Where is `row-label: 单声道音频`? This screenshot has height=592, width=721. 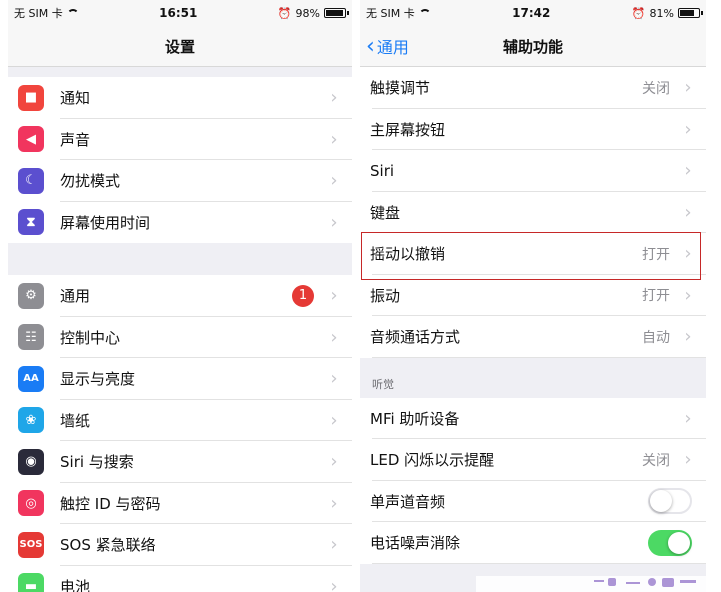
row-label: 单声道音频 is located at coordinates (408, 501).